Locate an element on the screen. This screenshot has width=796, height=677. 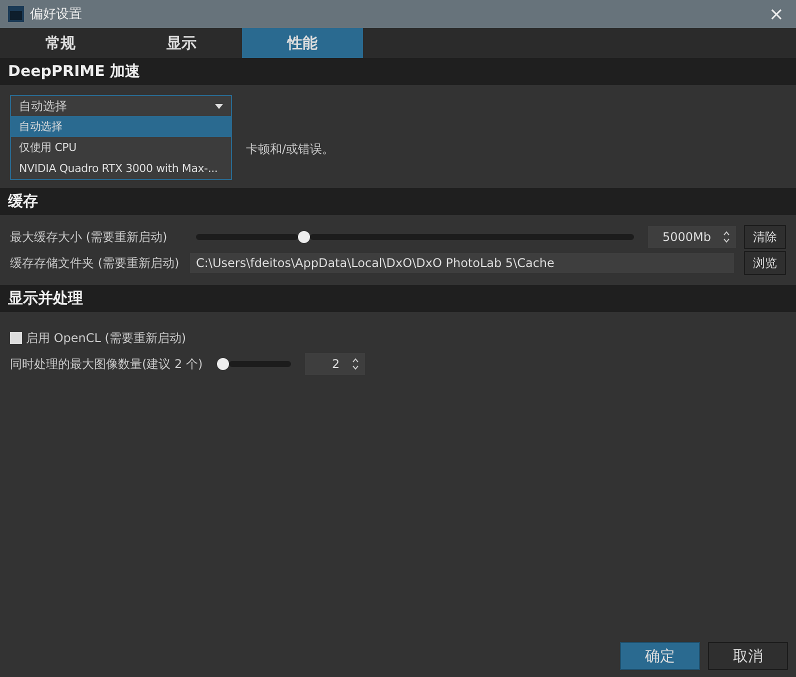
tab: 性能 is located at coordinates (302, 43).